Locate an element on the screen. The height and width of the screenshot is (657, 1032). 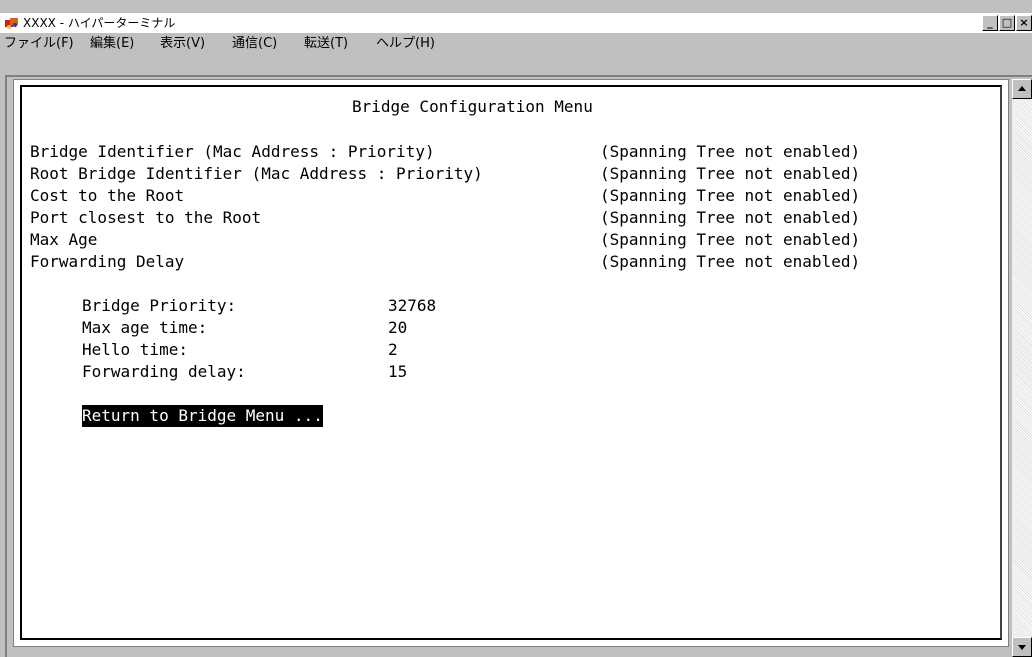
scroll-up-button is located at coordinates (1022, 89).